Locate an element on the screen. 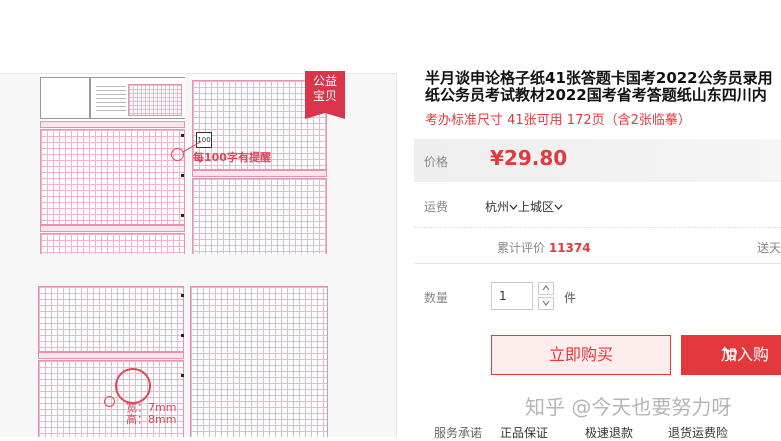  service-promise-item: 退货运费险 is located at coordinates (698, 432).